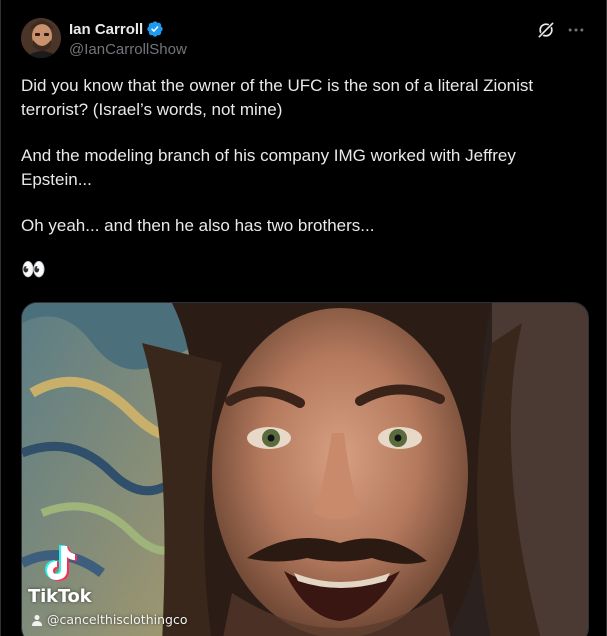 Image resolution: width=607 pixels, height=636 pixels. What do you see at coordinates (155, 29) in the screenshot?
I see `verified-badge-icon` at bounding box center [155, 29].